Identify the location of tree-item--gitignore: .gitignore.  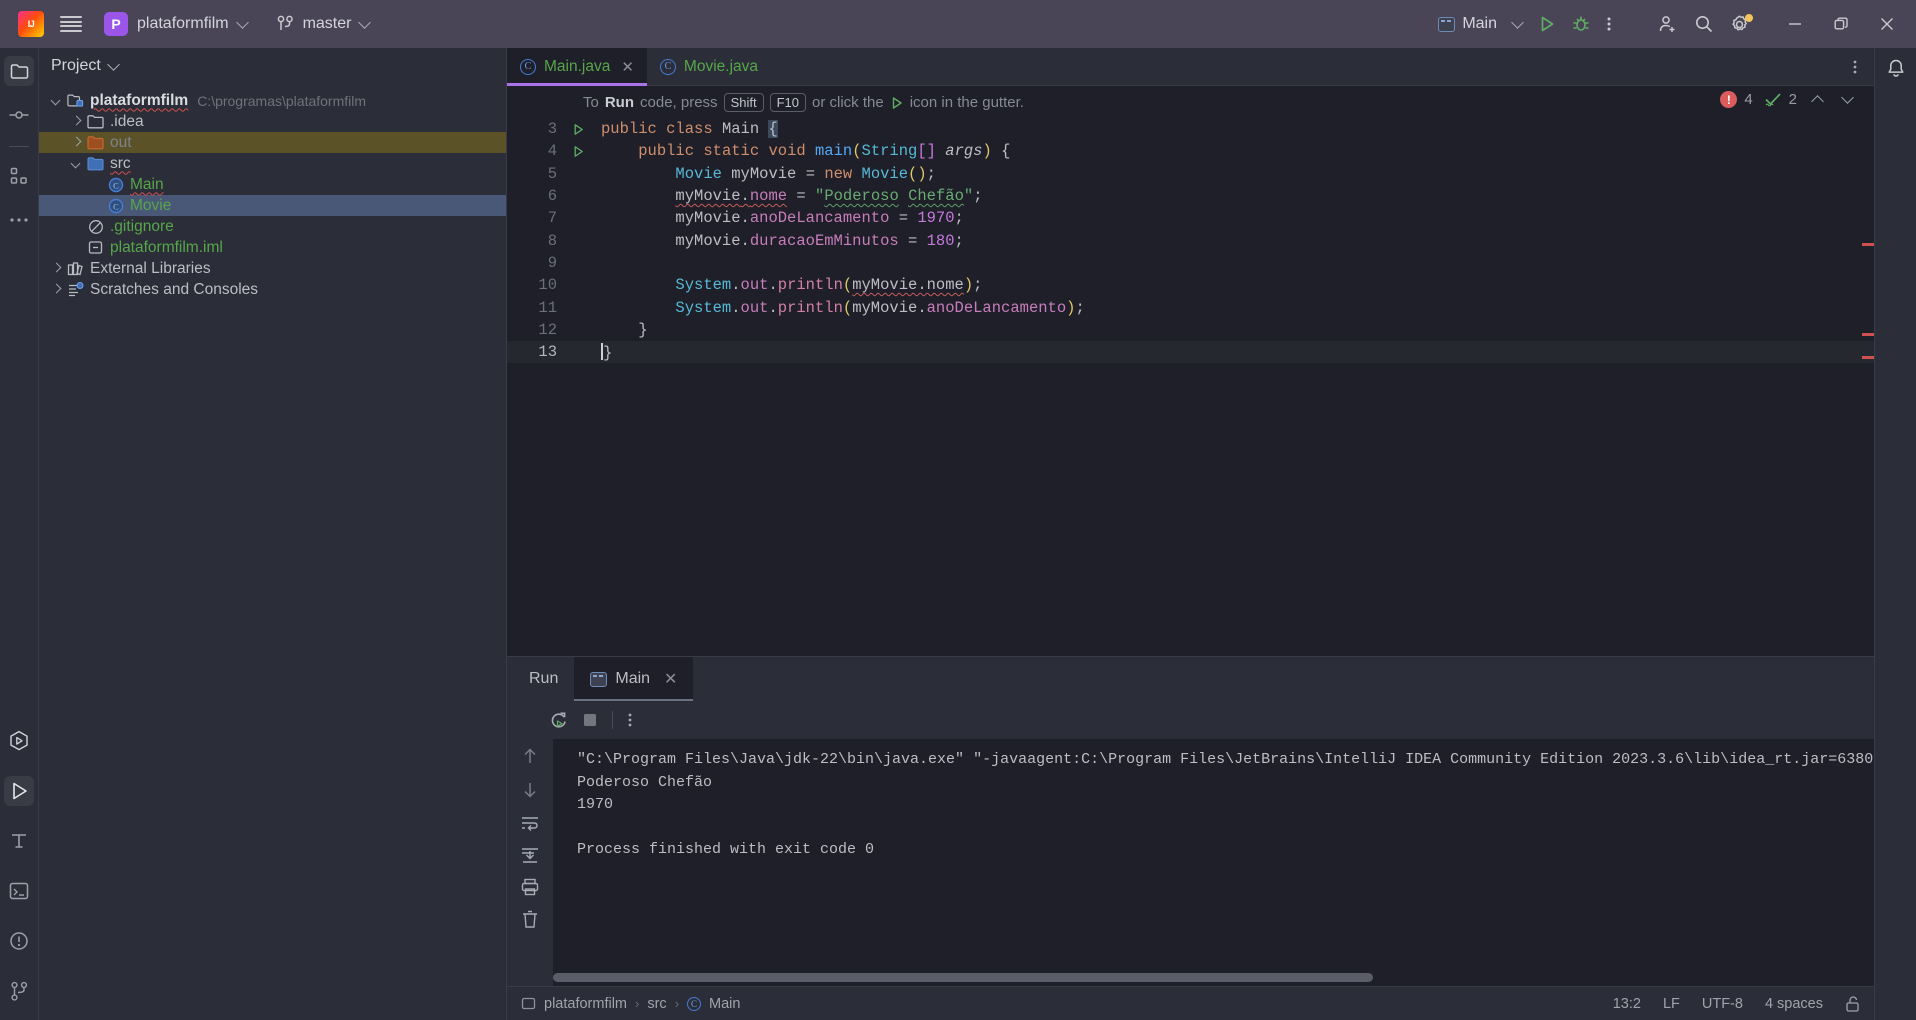
(272, 226).